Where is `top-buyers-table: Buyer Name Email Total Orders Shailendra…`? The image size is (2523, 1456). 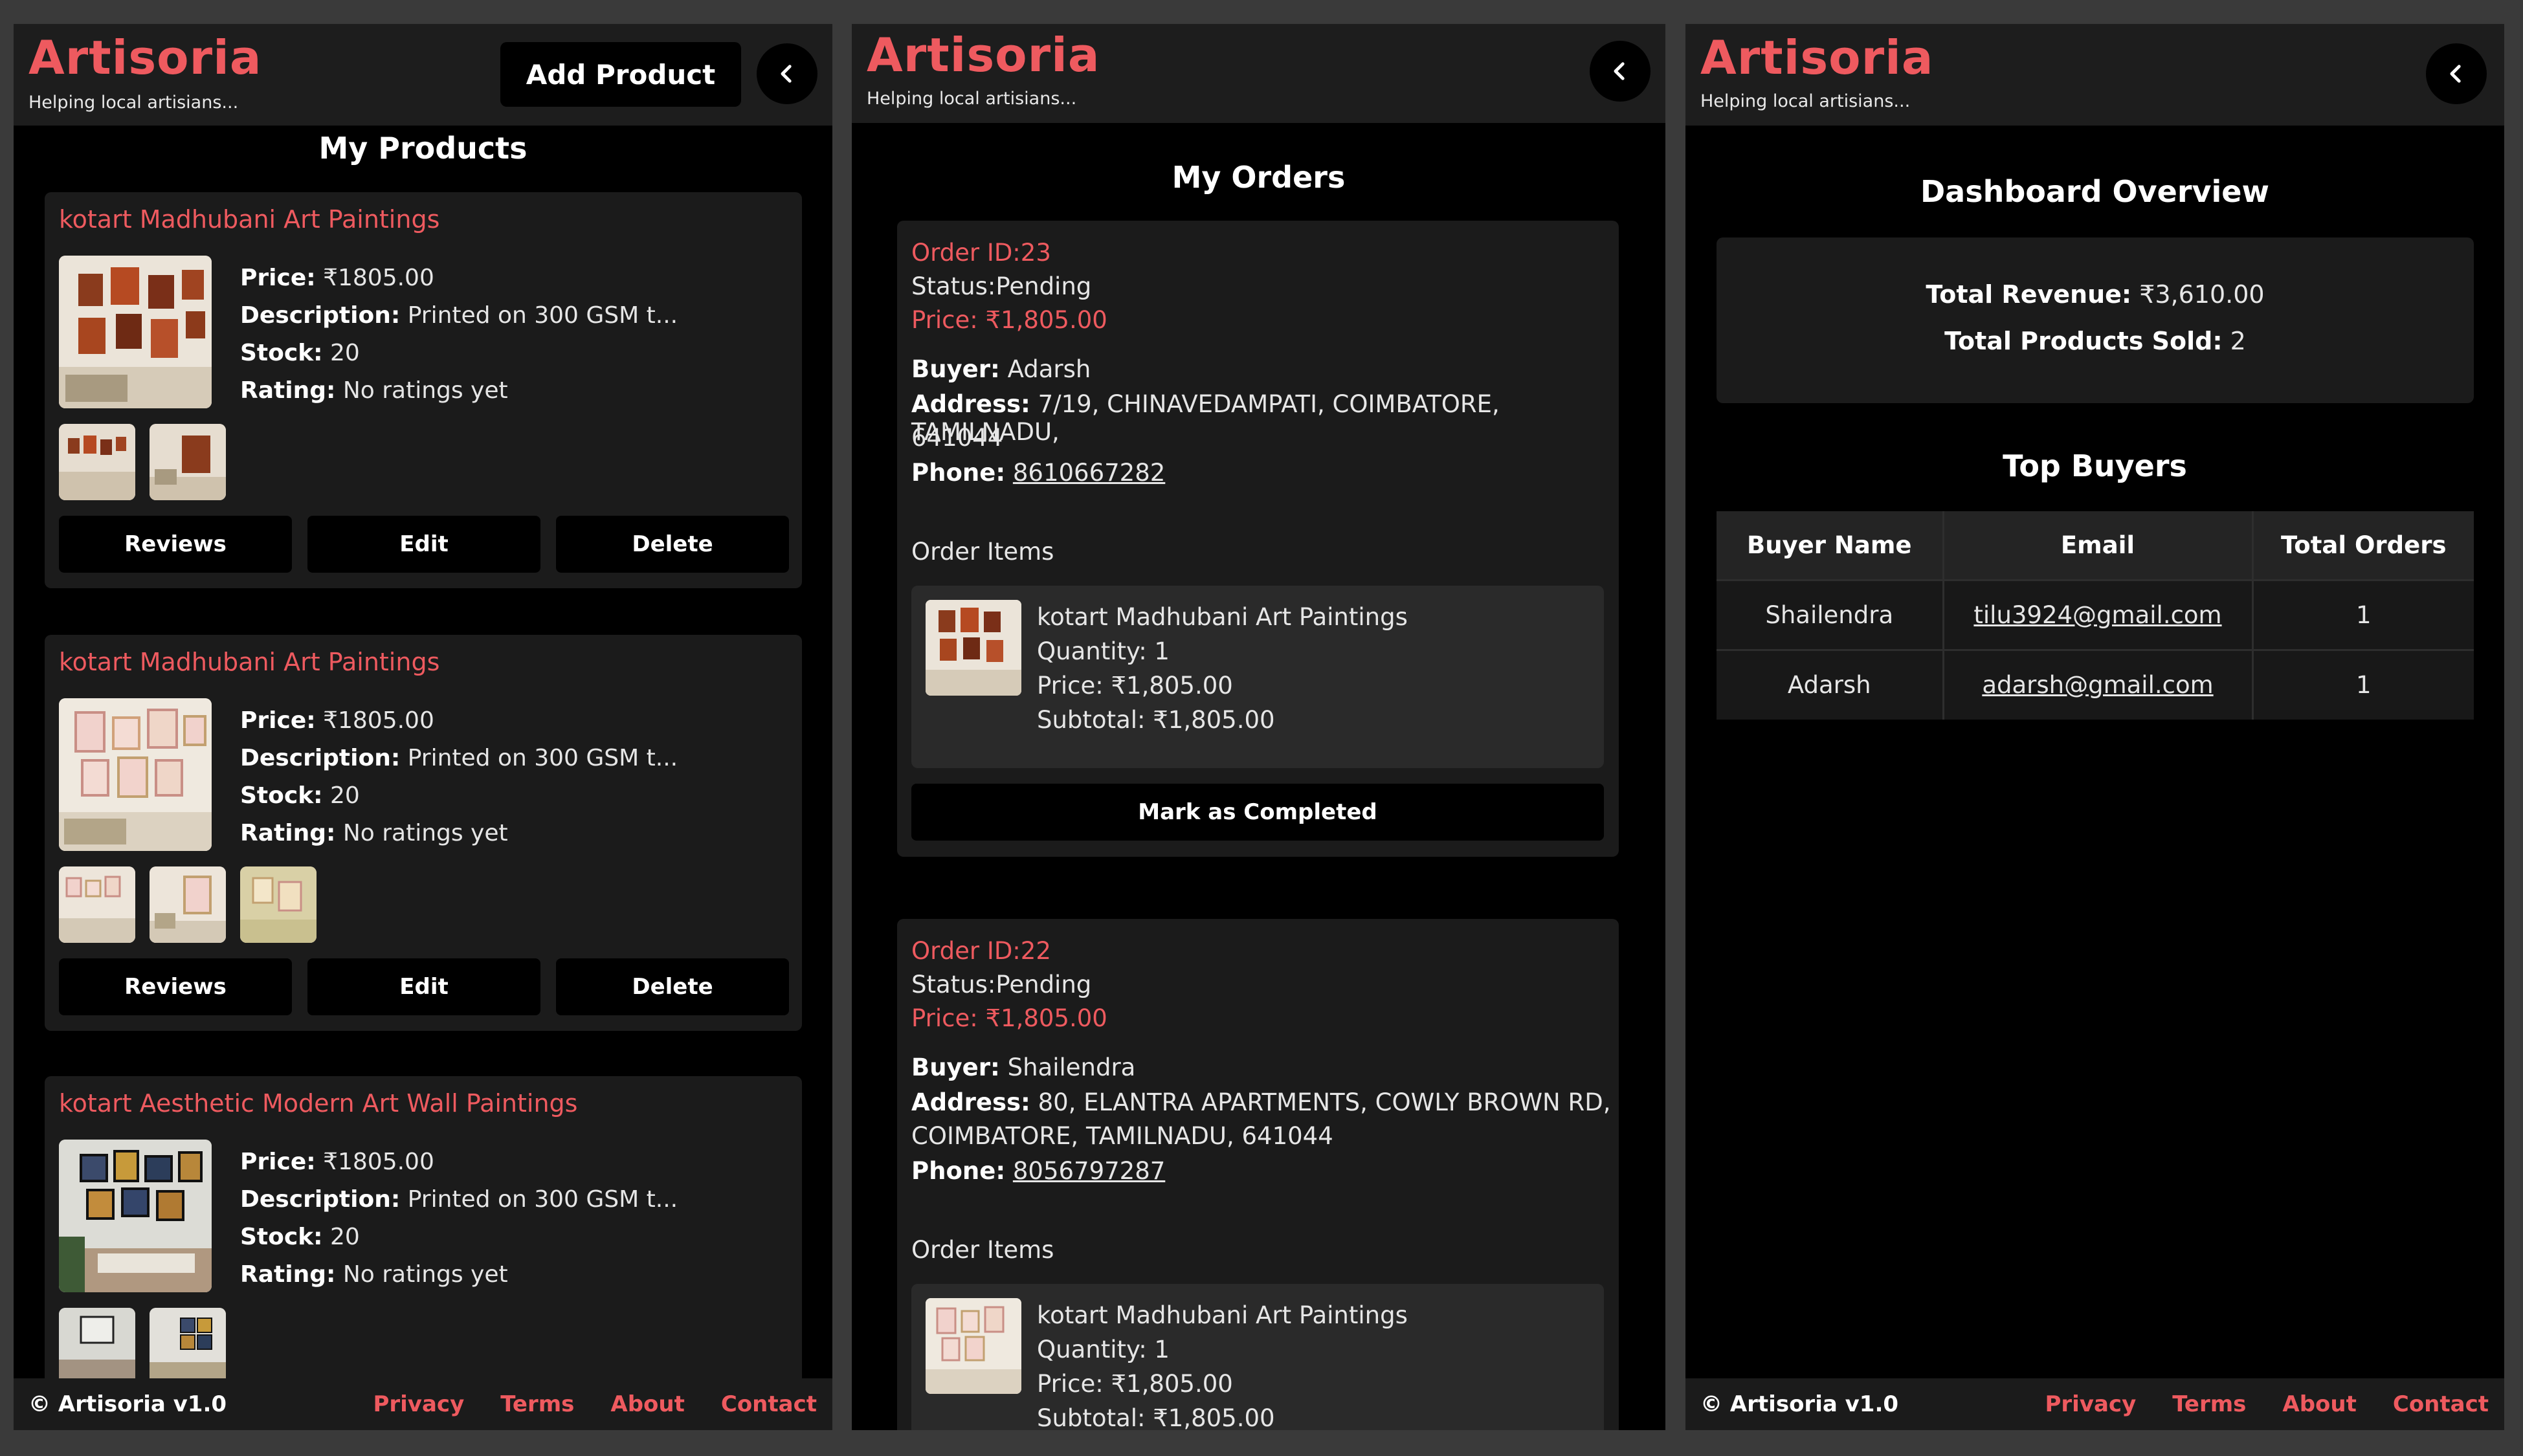
top-buyers-table: Buyer Name Email Total Orders Shailendra… is located at coordinates (2095, 615).